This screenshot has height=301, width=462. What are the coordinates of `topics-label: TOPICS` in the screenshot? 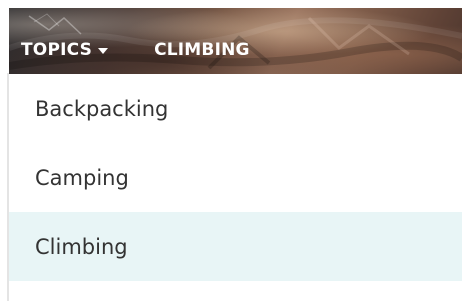 It's located at (57, 50).